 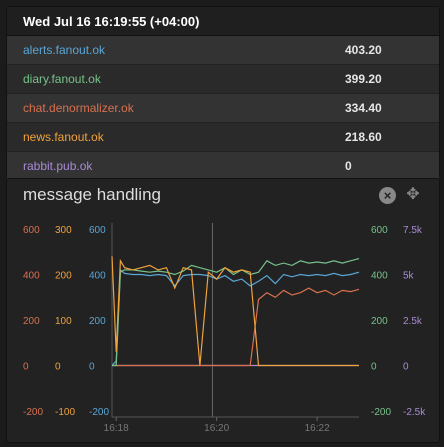 What do you see at coordinates (363, 79) in the screenshot?
I see `tooltip-series-value: 399.20` at bounding box center [363, 79].